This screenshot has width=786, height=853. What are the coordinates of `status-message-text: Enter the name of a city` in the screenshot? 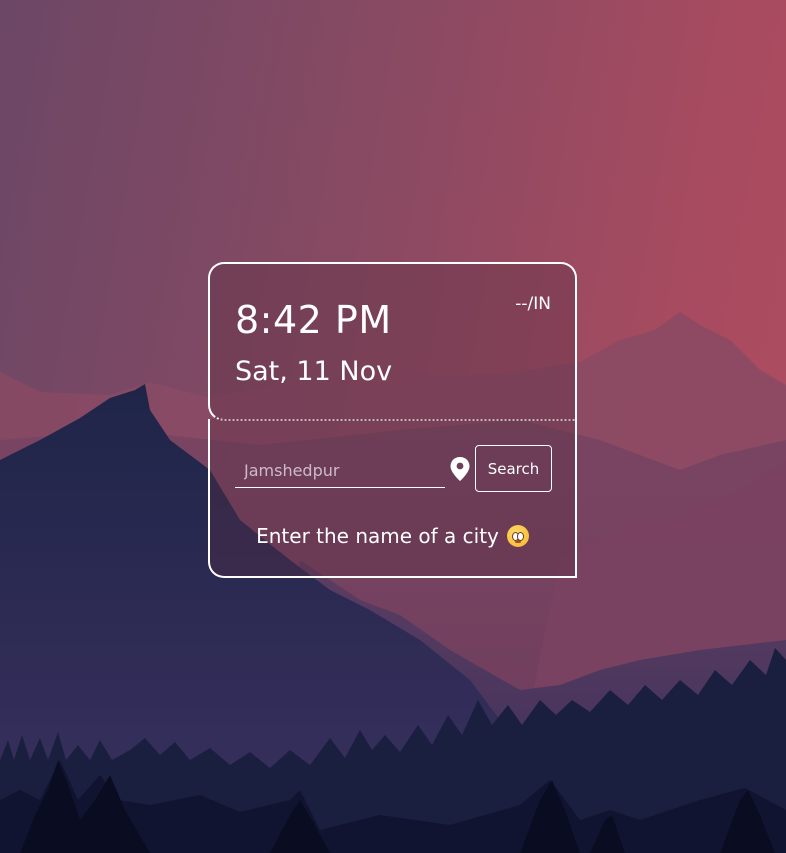 It's located at (377, 536).